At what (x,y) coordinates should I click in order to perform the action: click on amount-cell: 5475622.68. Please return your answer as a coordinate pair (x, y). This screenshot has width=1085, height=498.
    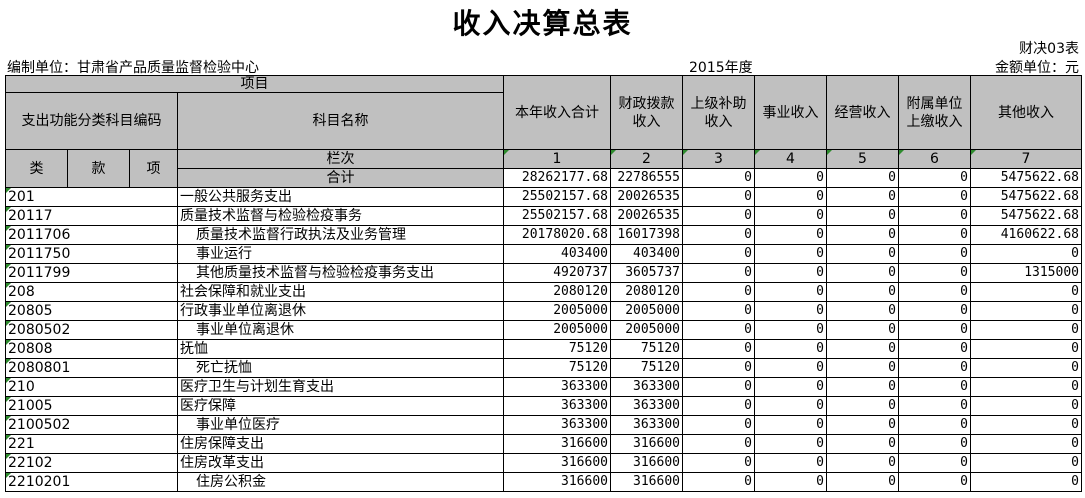
    Looking at the image, I should click on (1026, 197).